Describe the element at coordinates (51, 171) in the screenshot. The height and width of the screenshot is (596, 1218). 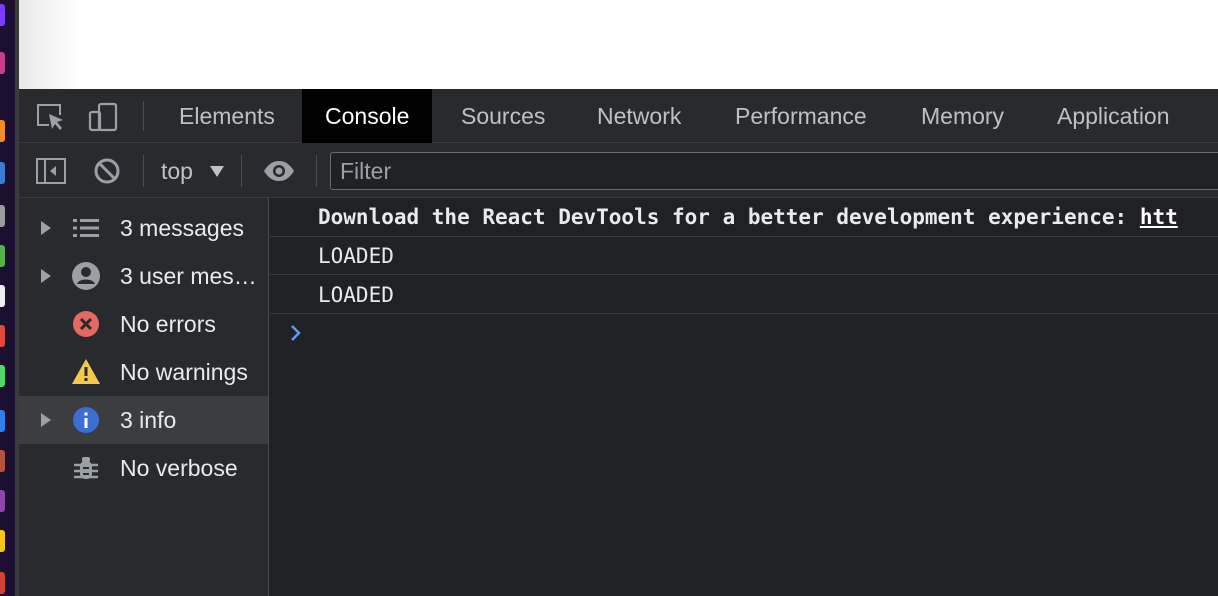
I see `show-sidebar-icon` at that location.